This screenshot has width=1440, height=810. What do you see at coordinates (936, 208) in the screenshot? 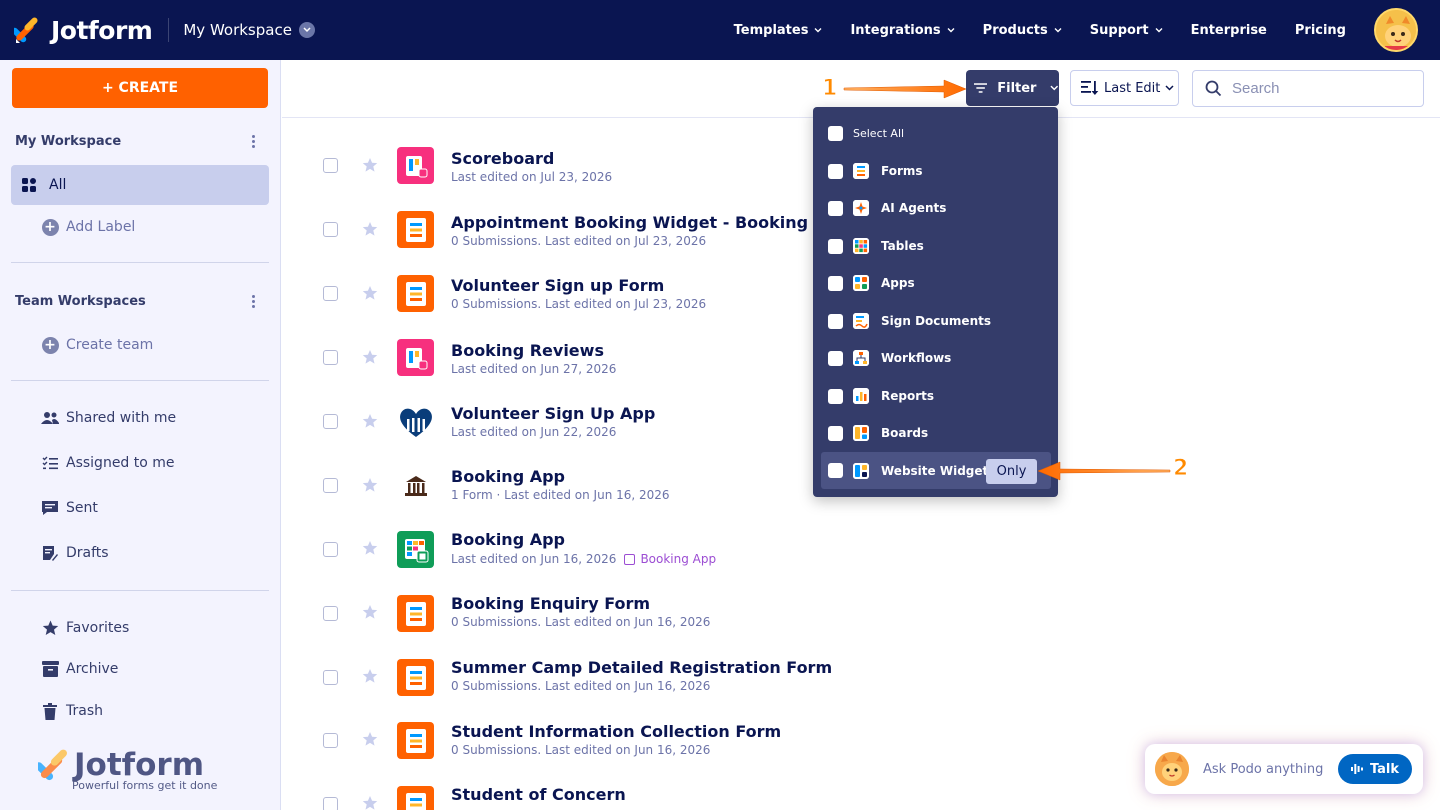
I see `filter-option-ai-agents: AI Agents` at bounding box center [936, 208].